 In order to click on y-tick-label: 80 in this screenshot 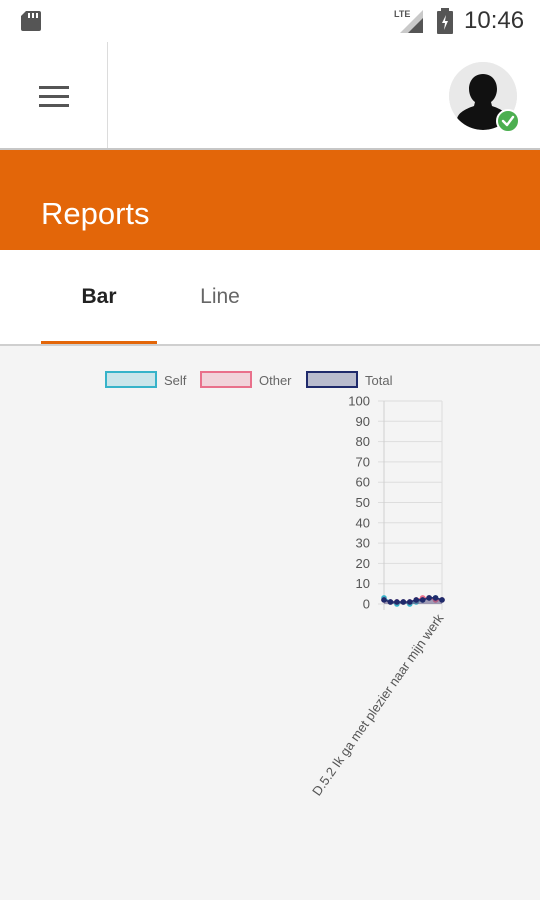, I will do `click(363, 441)`.